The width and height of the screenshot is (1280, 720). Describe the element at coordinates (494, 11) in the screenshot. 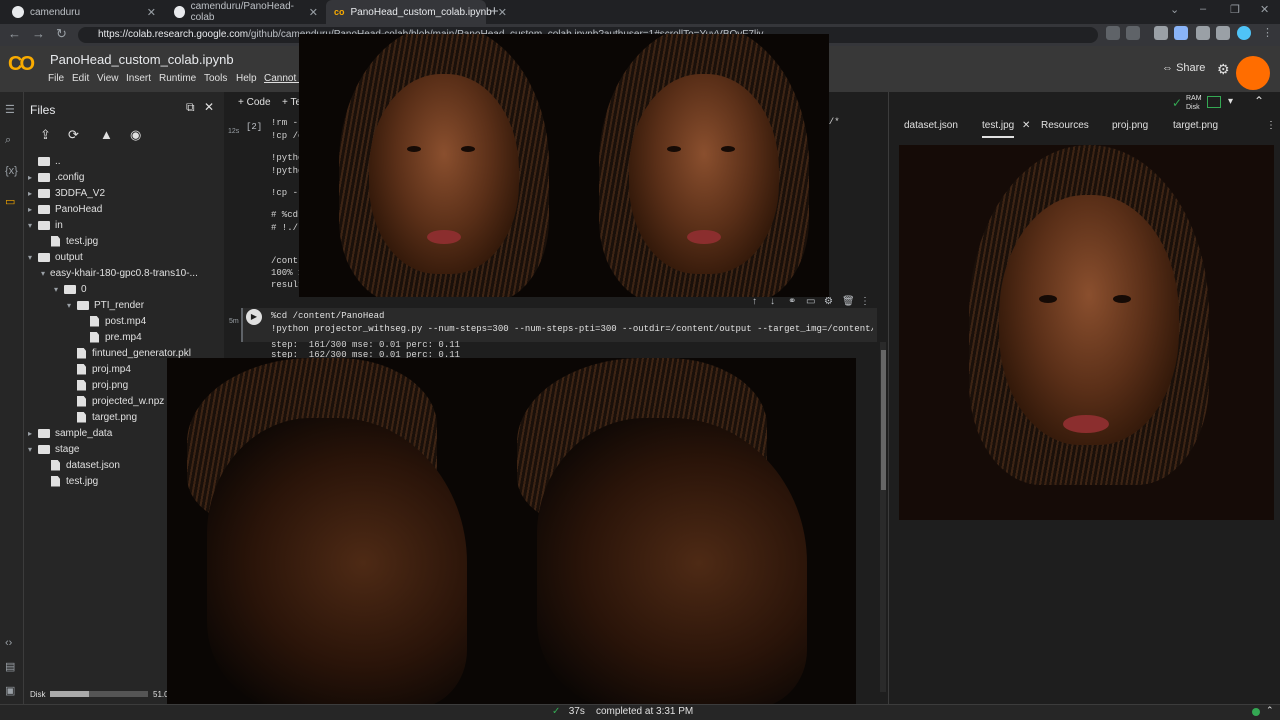

I see `new-tab-icon: +` at that location.